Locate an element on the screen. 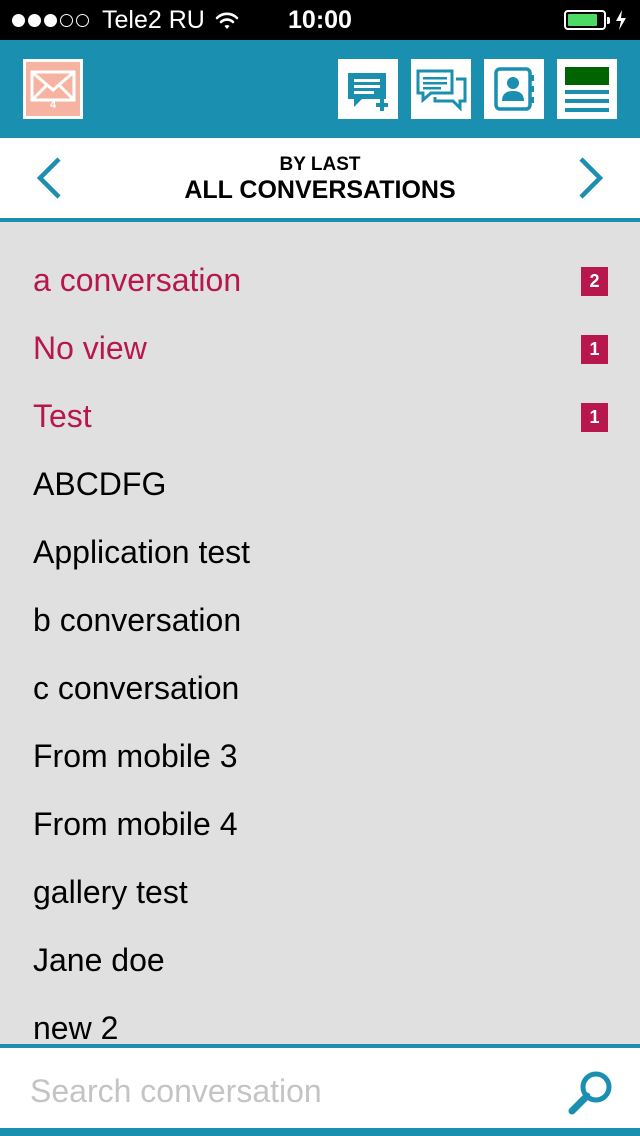  menu-button is located at coordinates (587, 89).